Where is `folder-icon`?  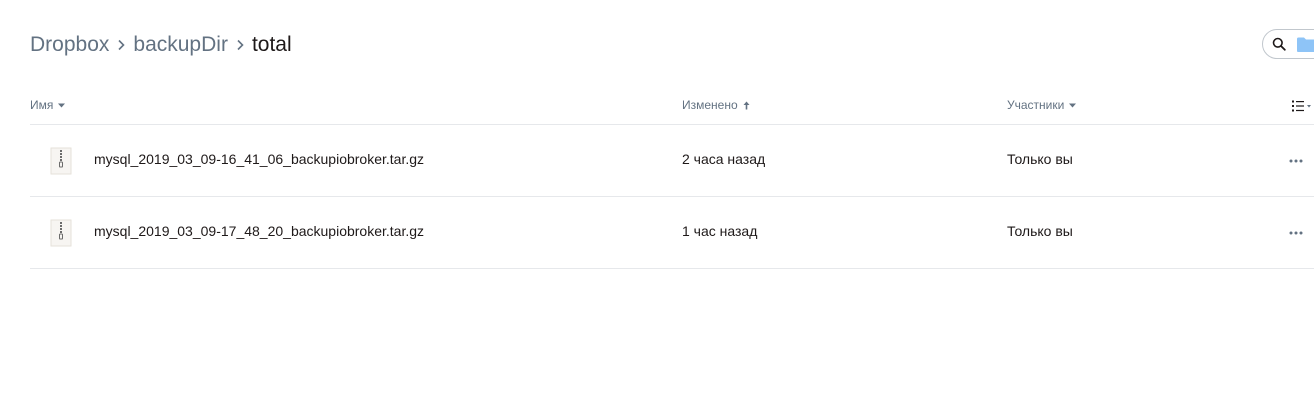 folder-icon is located at coordinates (1305, 44).